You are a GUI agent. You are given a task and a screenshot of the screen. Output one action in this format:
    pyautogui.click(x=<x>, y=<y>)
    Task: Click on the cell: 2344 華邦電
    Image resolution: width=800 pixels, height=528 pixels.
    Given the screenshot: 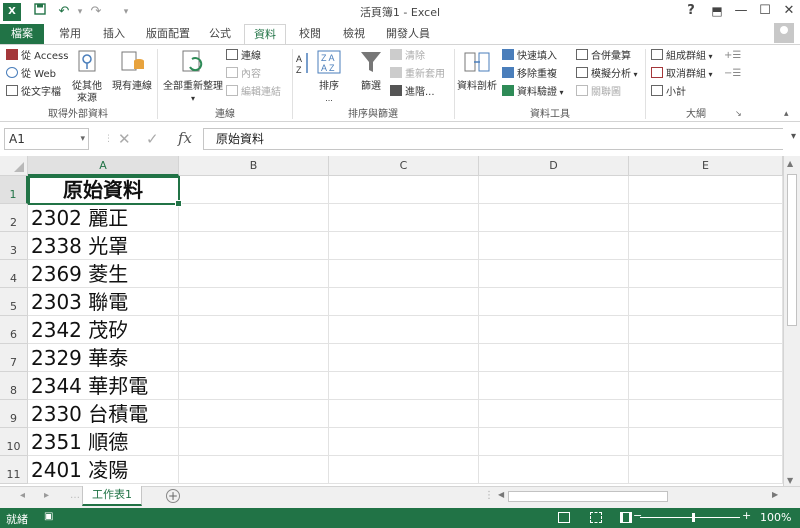 What is the action you would take?
    pyautogui.click(x=103, y=386)
    